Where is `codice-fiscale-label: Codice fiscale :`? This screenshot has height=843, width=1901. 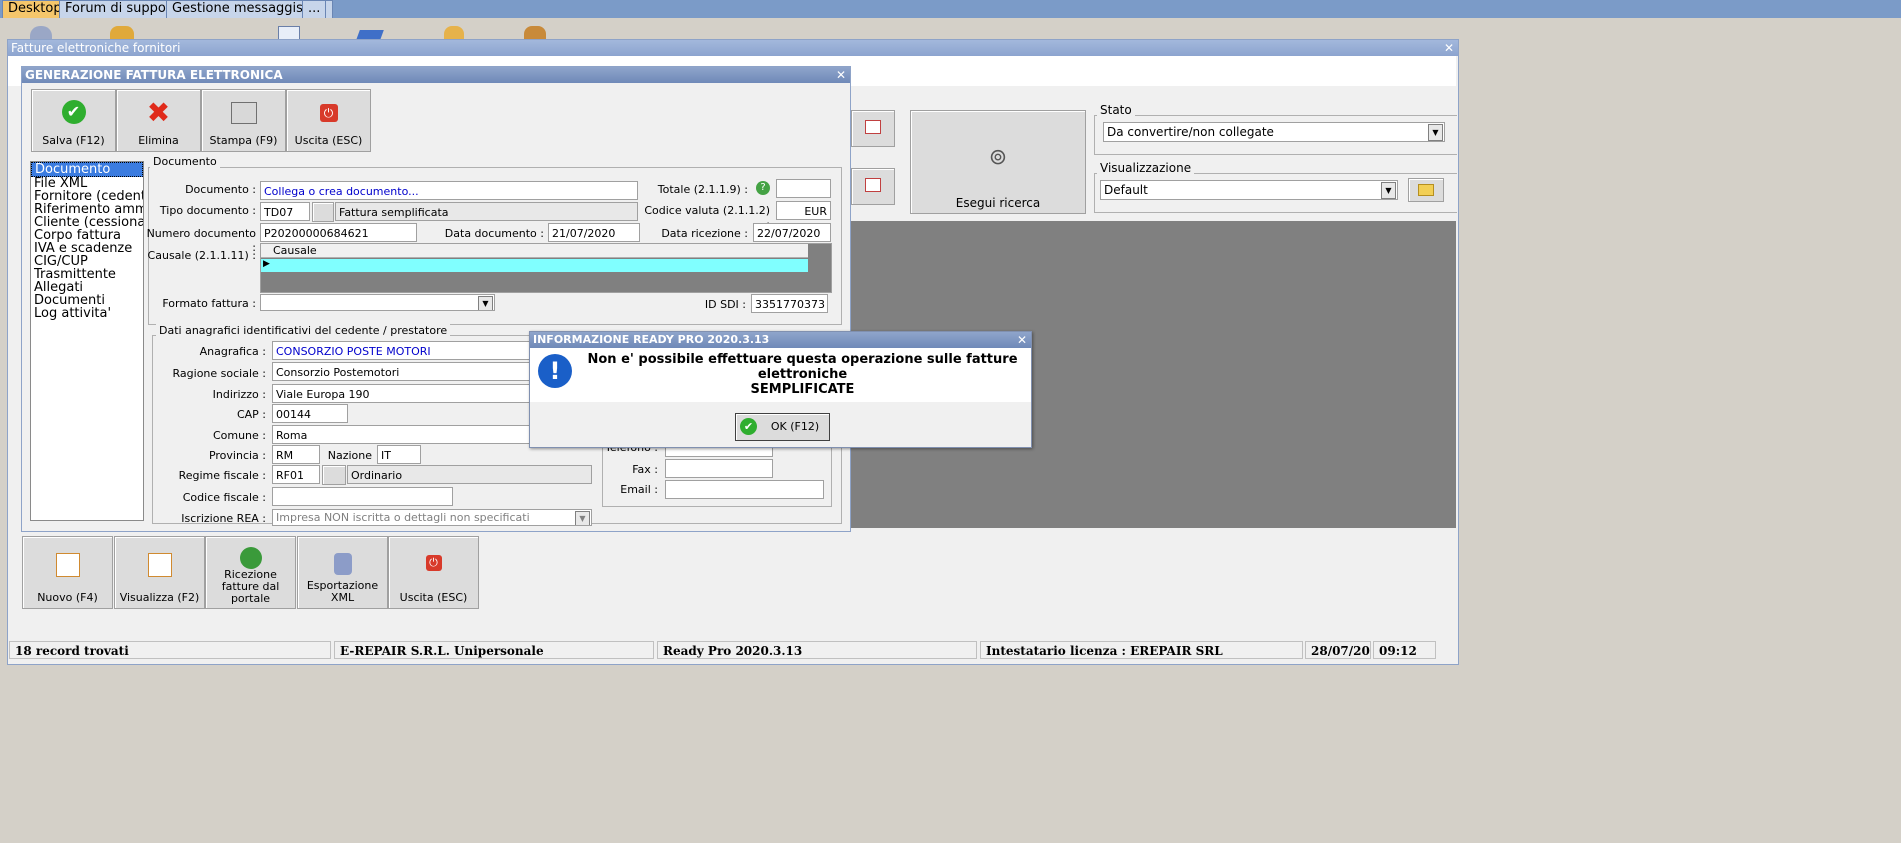
codice-fiscale-label: Codice fiscale : is located at coordinates (224, 497).